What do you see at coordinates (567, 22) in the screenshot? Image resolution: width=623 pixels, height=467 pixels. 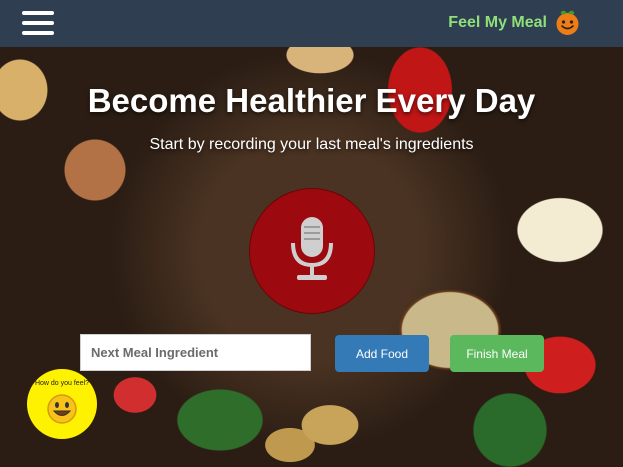 I see `orange-smiley-logo-icon` at bounding box center [567, 22].